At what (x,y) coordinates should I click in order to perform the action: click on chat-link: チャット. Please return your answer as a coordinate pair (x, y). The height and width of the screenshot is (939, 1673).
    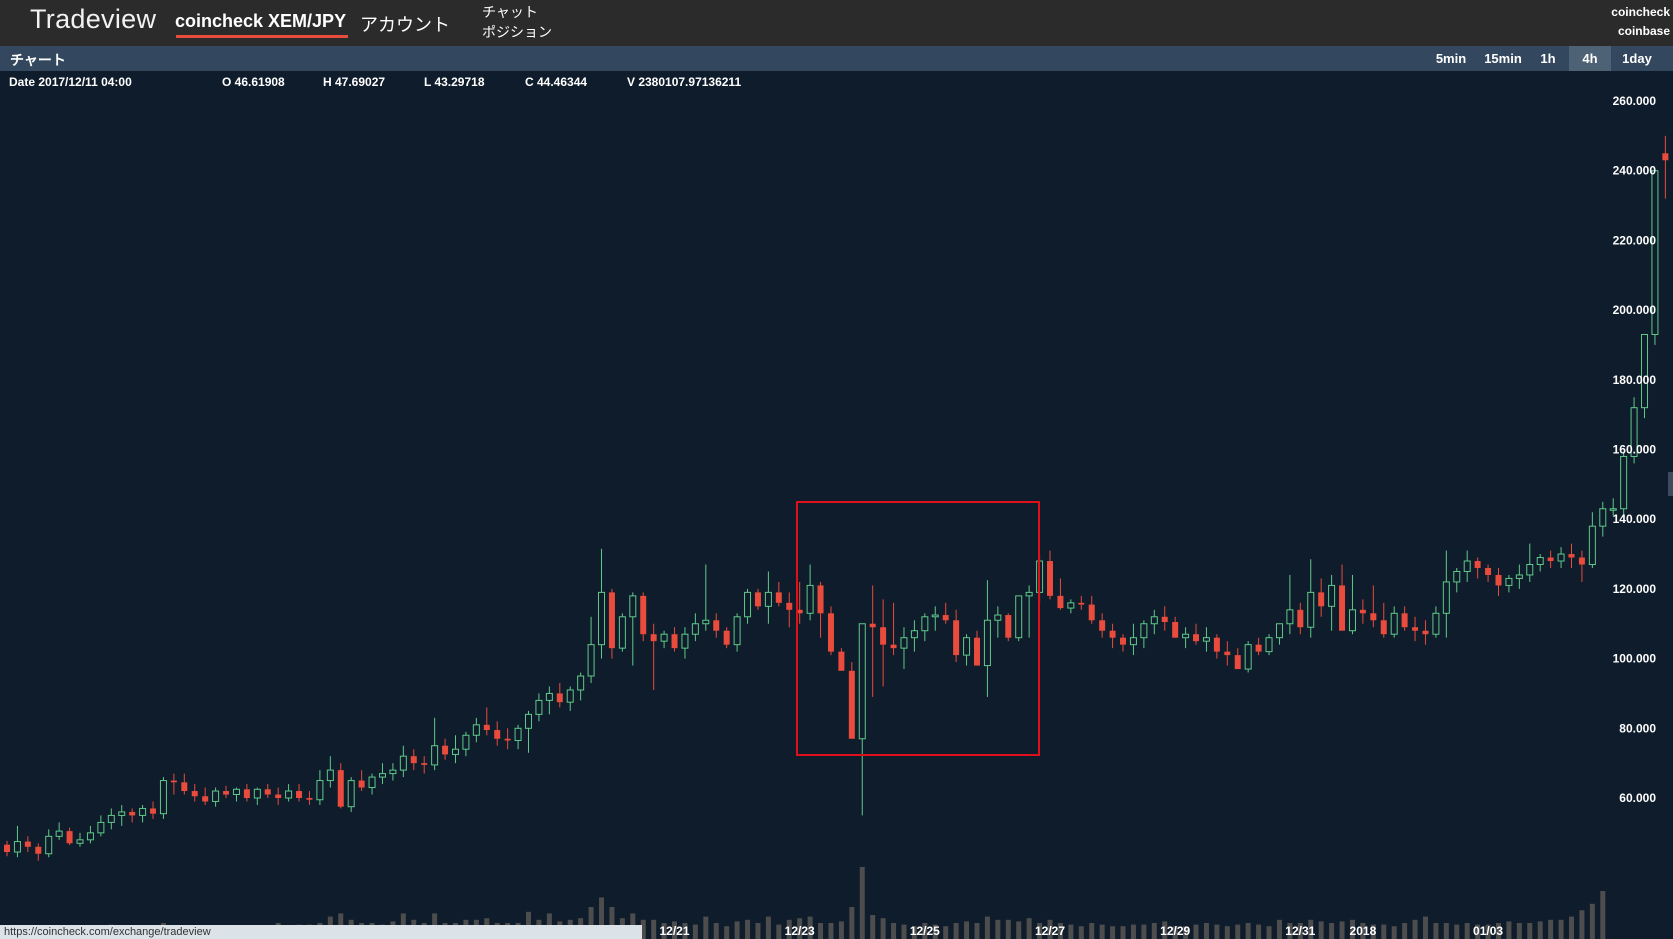
    Looking at the image, I should click on (510, 12).